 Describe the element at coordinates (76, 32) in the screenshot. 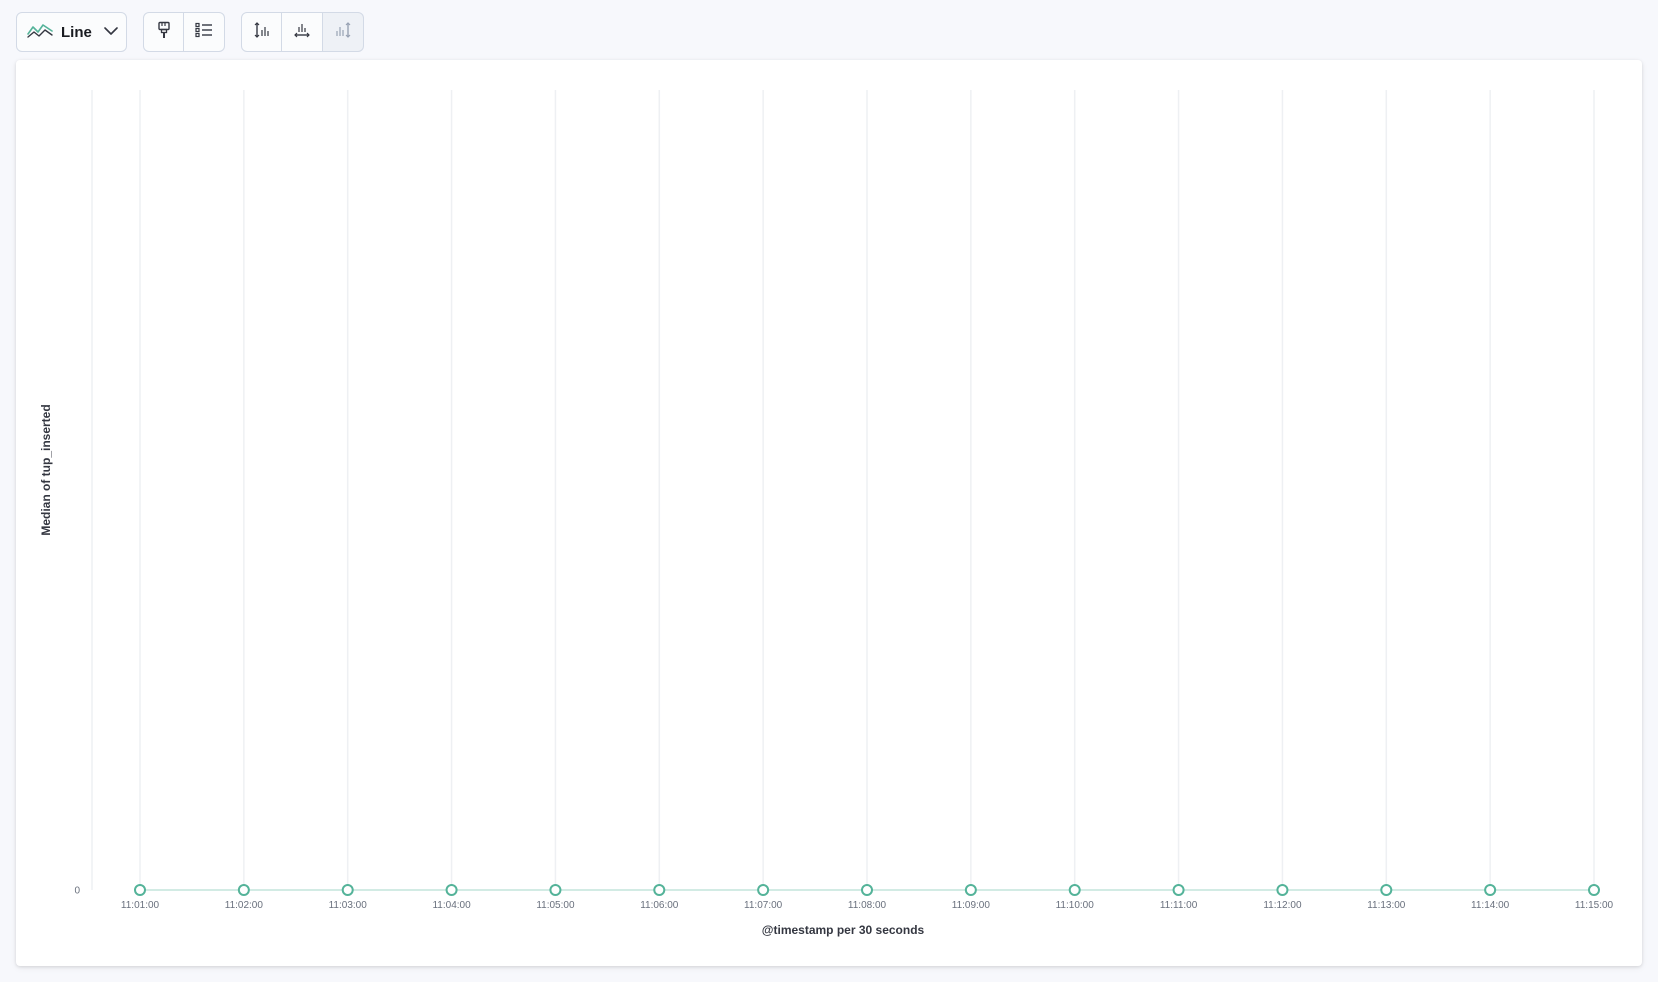

I see `chart-type-label: Line` at that location.